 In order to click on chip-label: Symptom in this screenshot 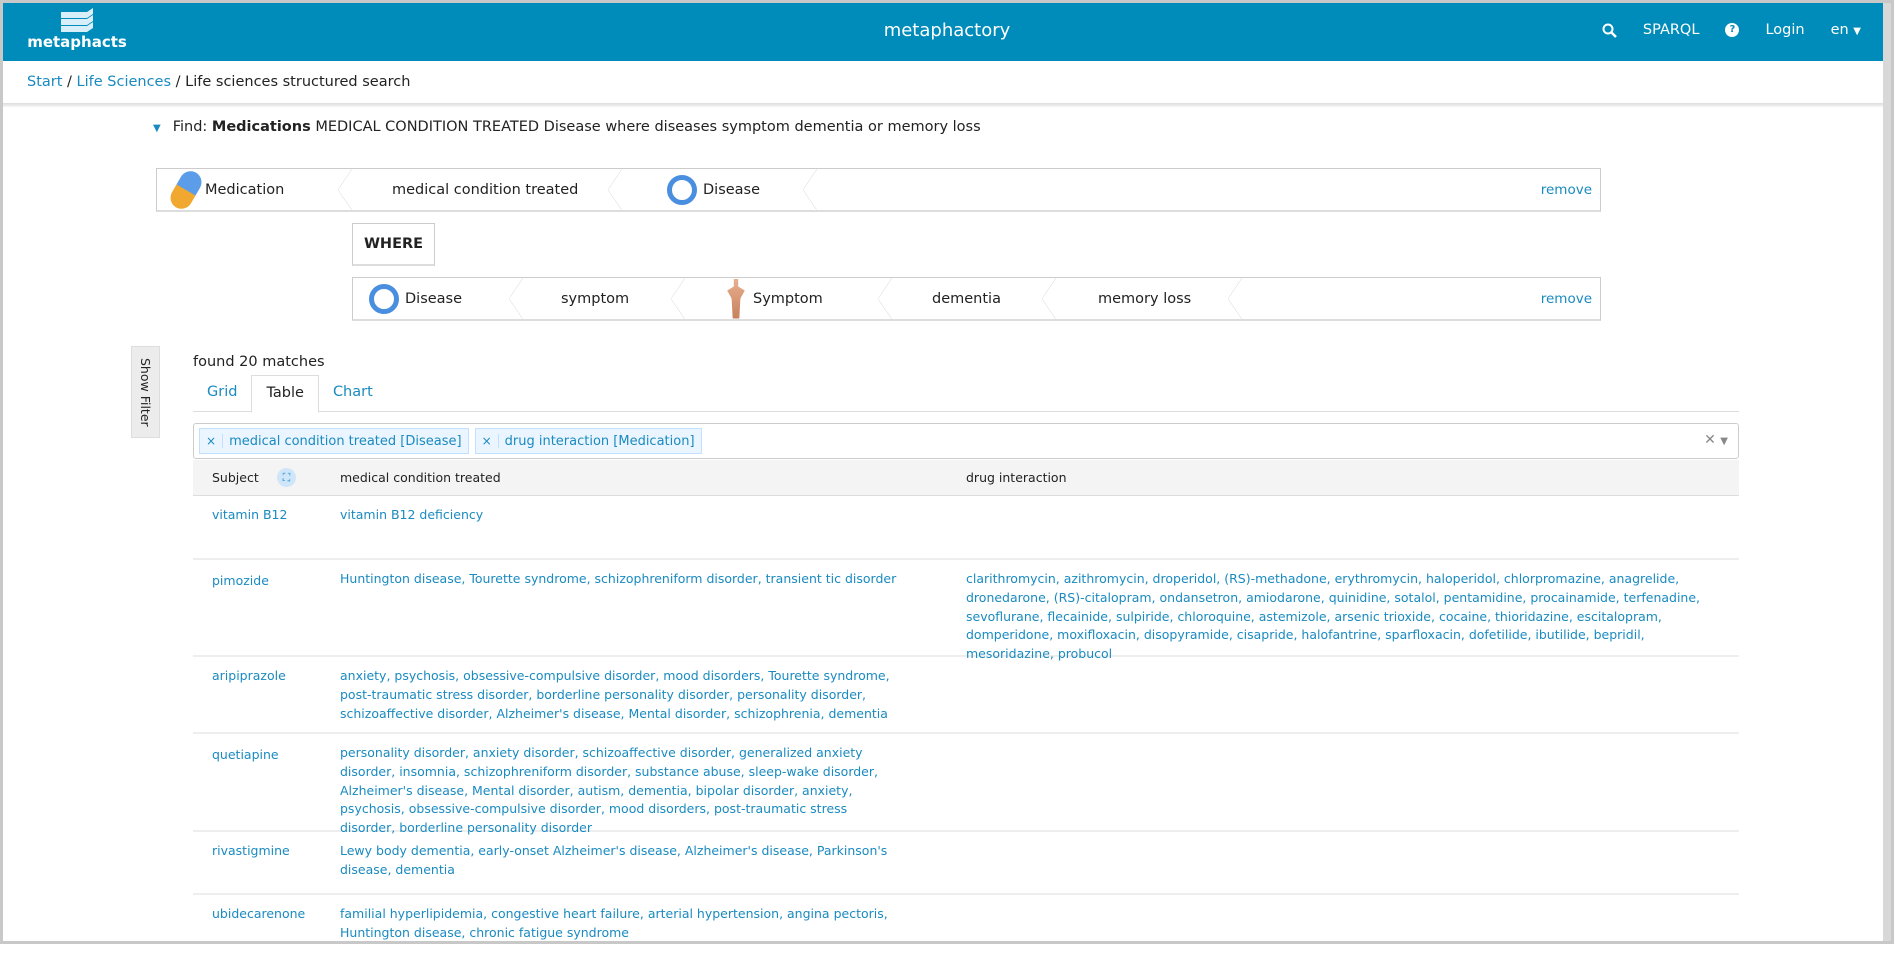, I will do `click(788, 298)`.